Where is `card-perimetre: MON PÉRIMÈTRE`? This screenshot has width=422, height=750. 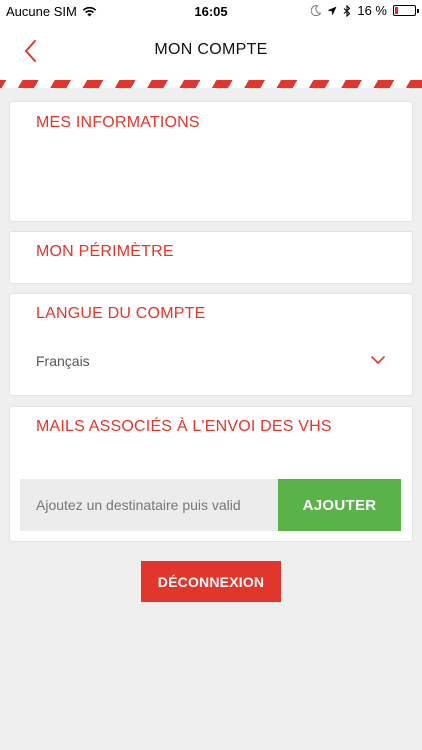 card-perimetre: MON PÉRIMÈTRE is located at coordinates (211, 257).